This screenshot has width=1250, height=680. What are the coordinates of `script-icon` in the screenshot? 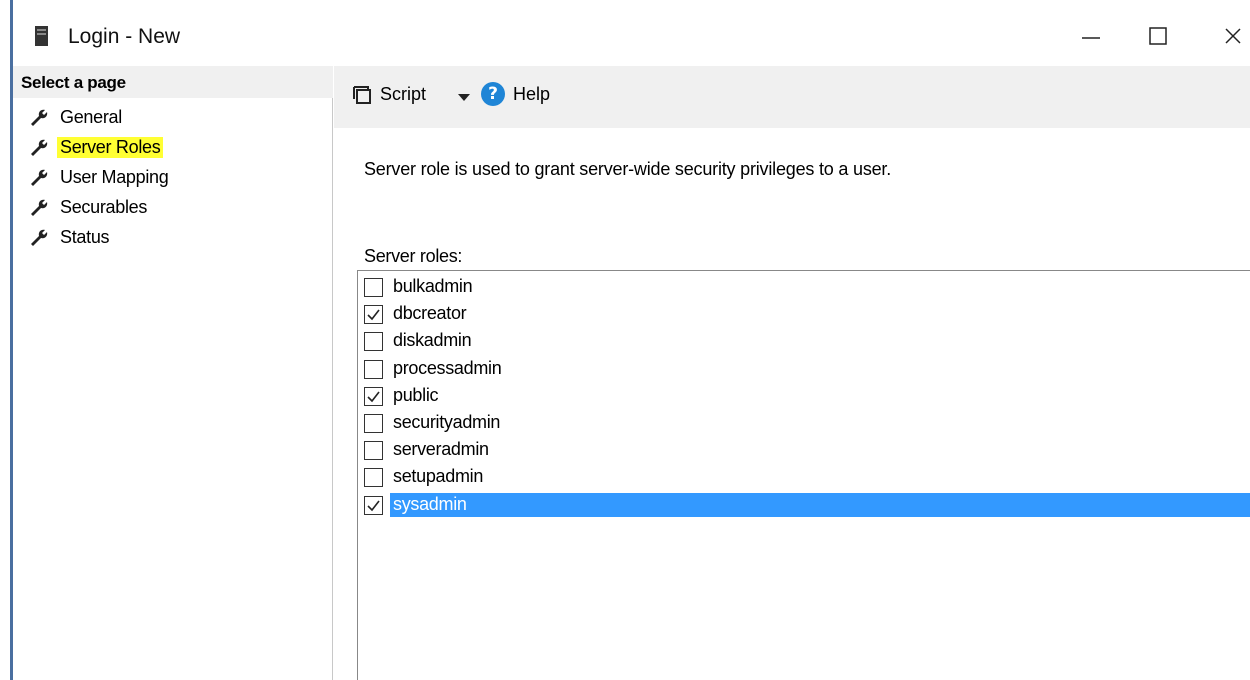 It's located at (362, 94).